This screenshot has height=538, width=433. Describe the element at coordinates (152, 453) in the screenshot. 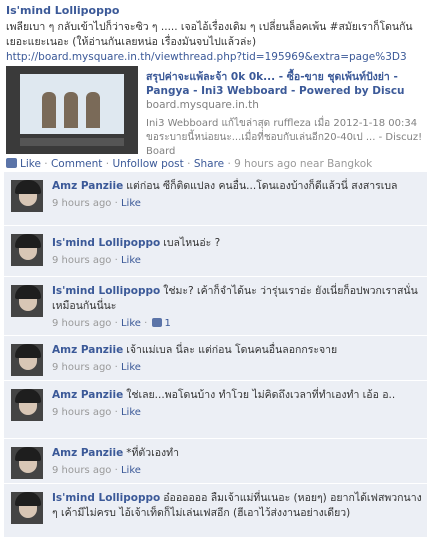

I see `comment-text: *ที่ตัวเองทำ` at that location.